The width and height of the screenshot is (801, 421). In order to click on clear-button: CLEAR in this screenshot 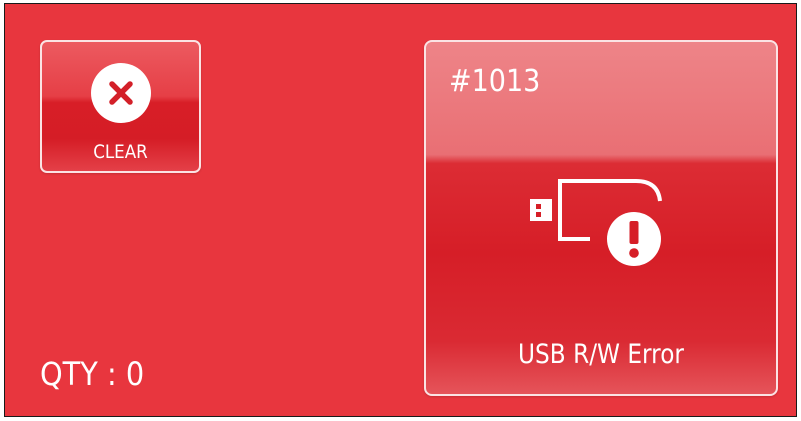, I will do `click(120, 106)`.